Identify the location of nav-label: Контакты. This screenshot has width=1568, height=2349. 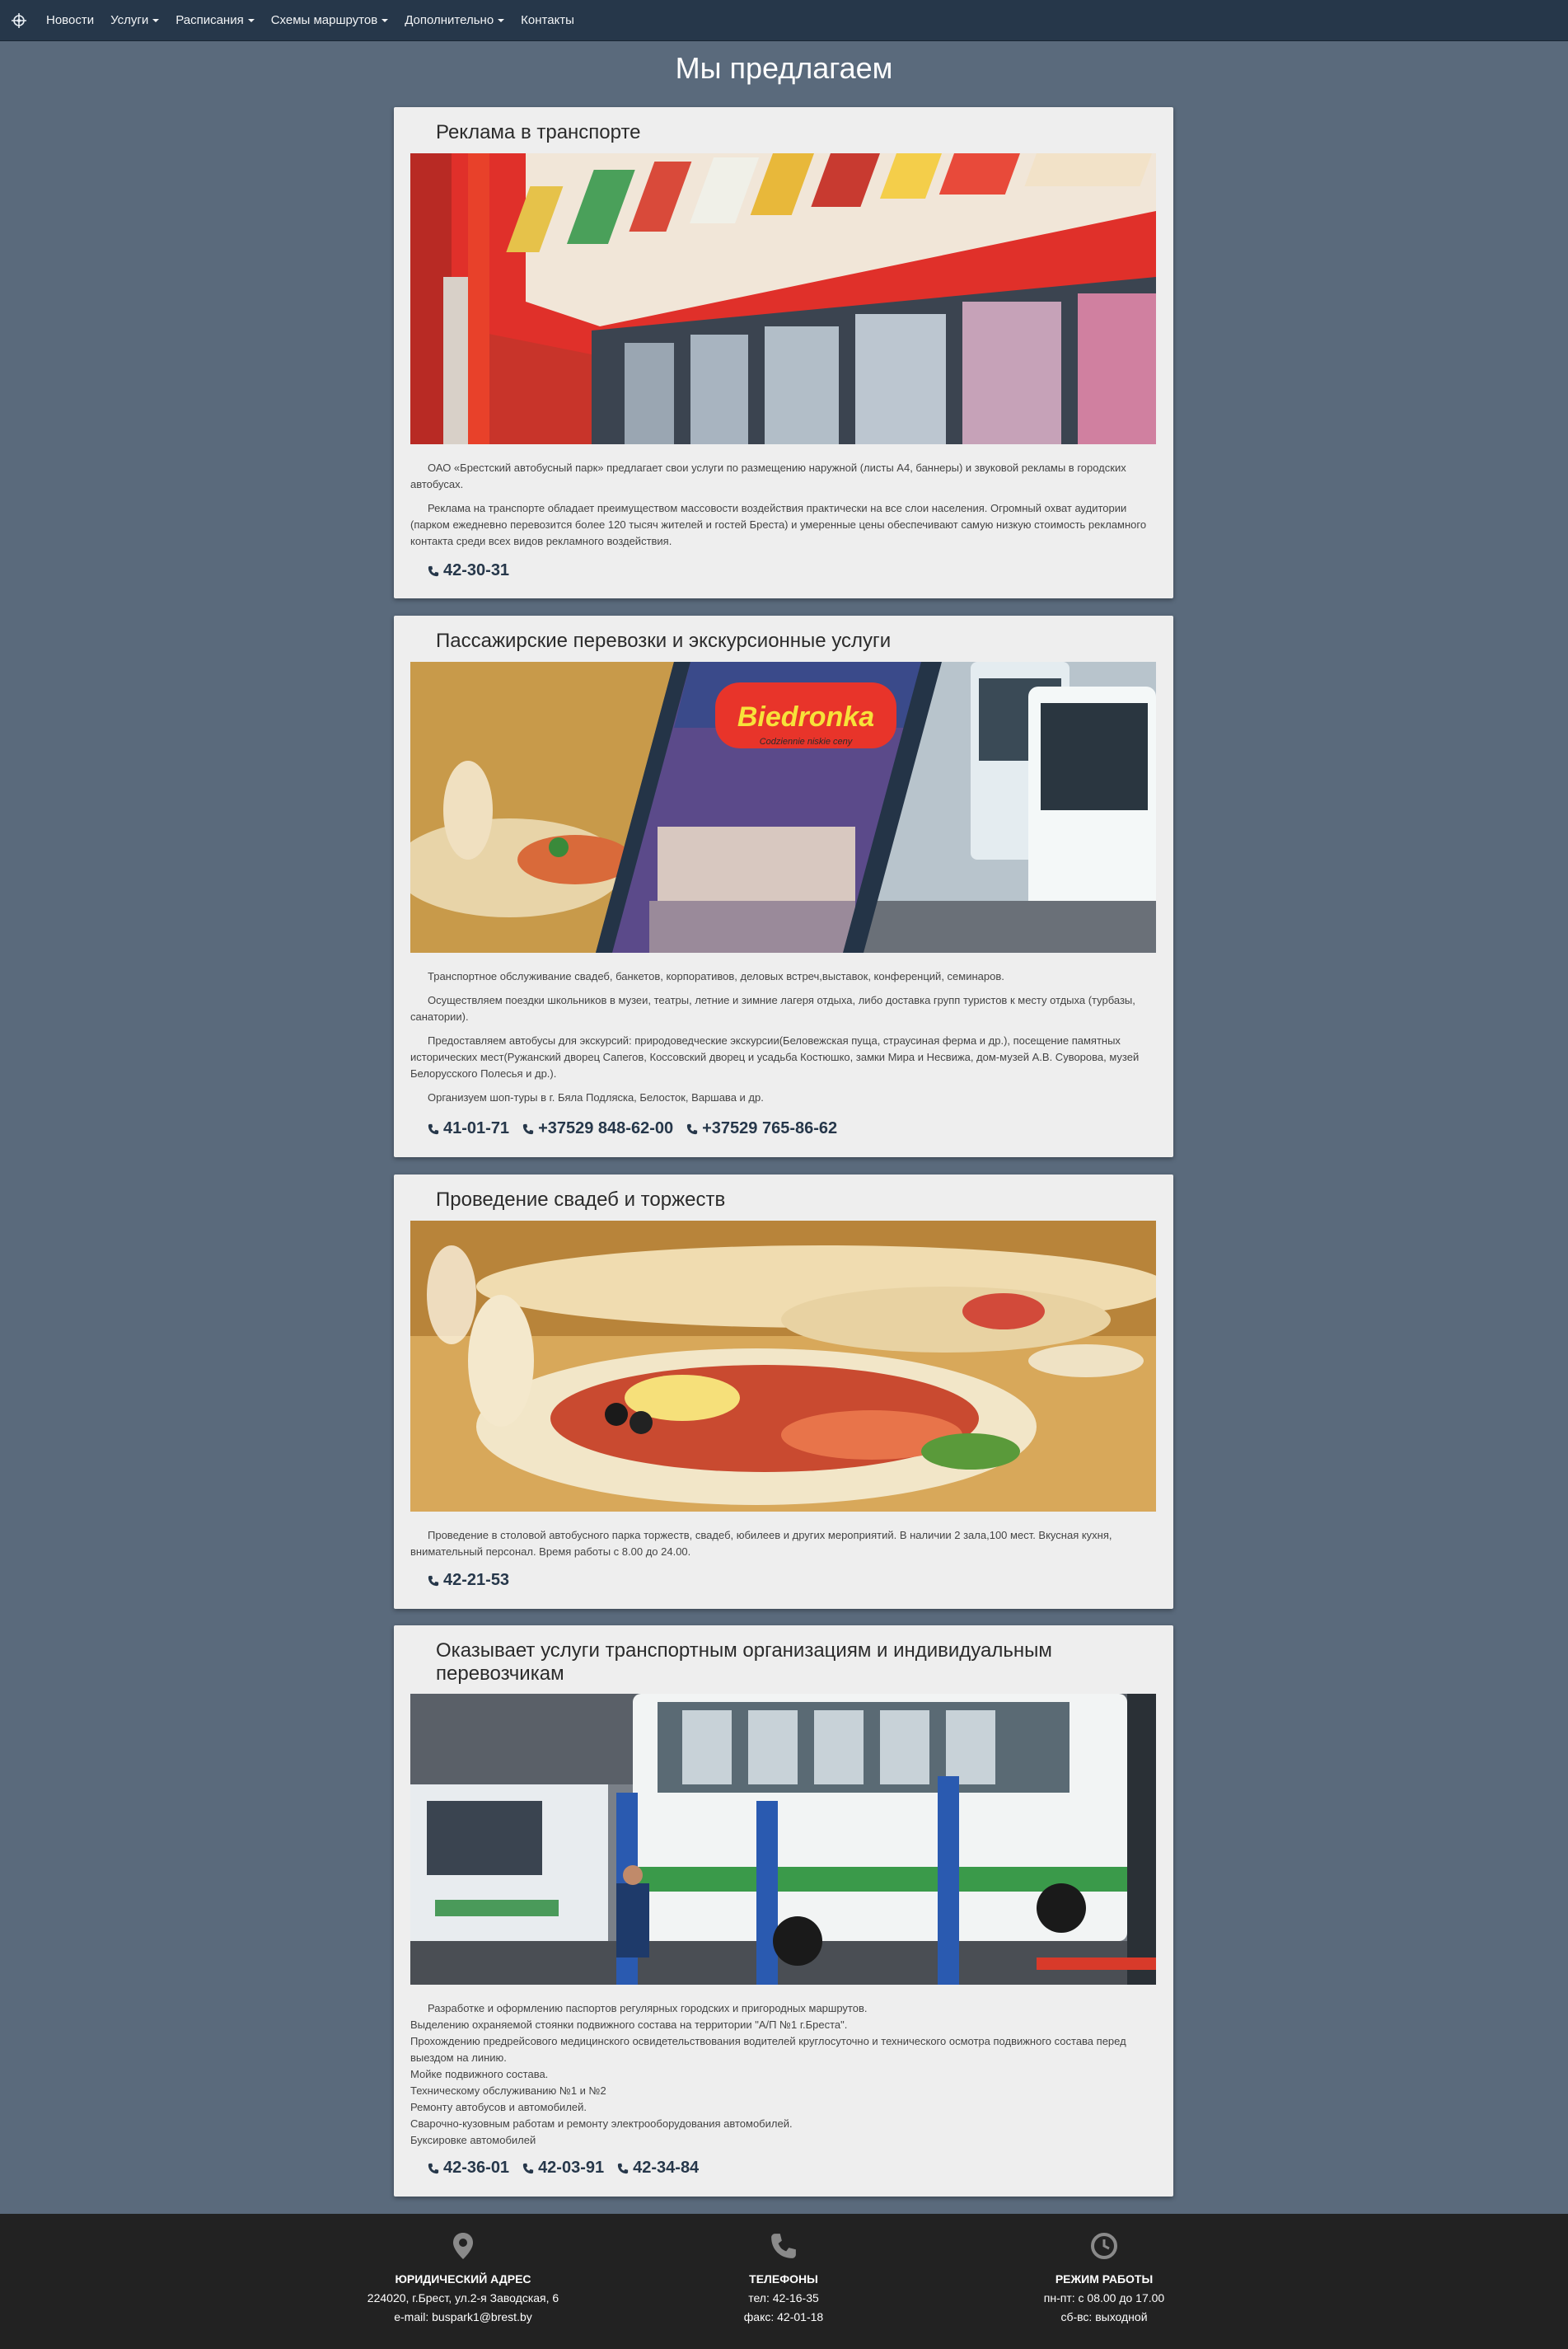
(547, 20).